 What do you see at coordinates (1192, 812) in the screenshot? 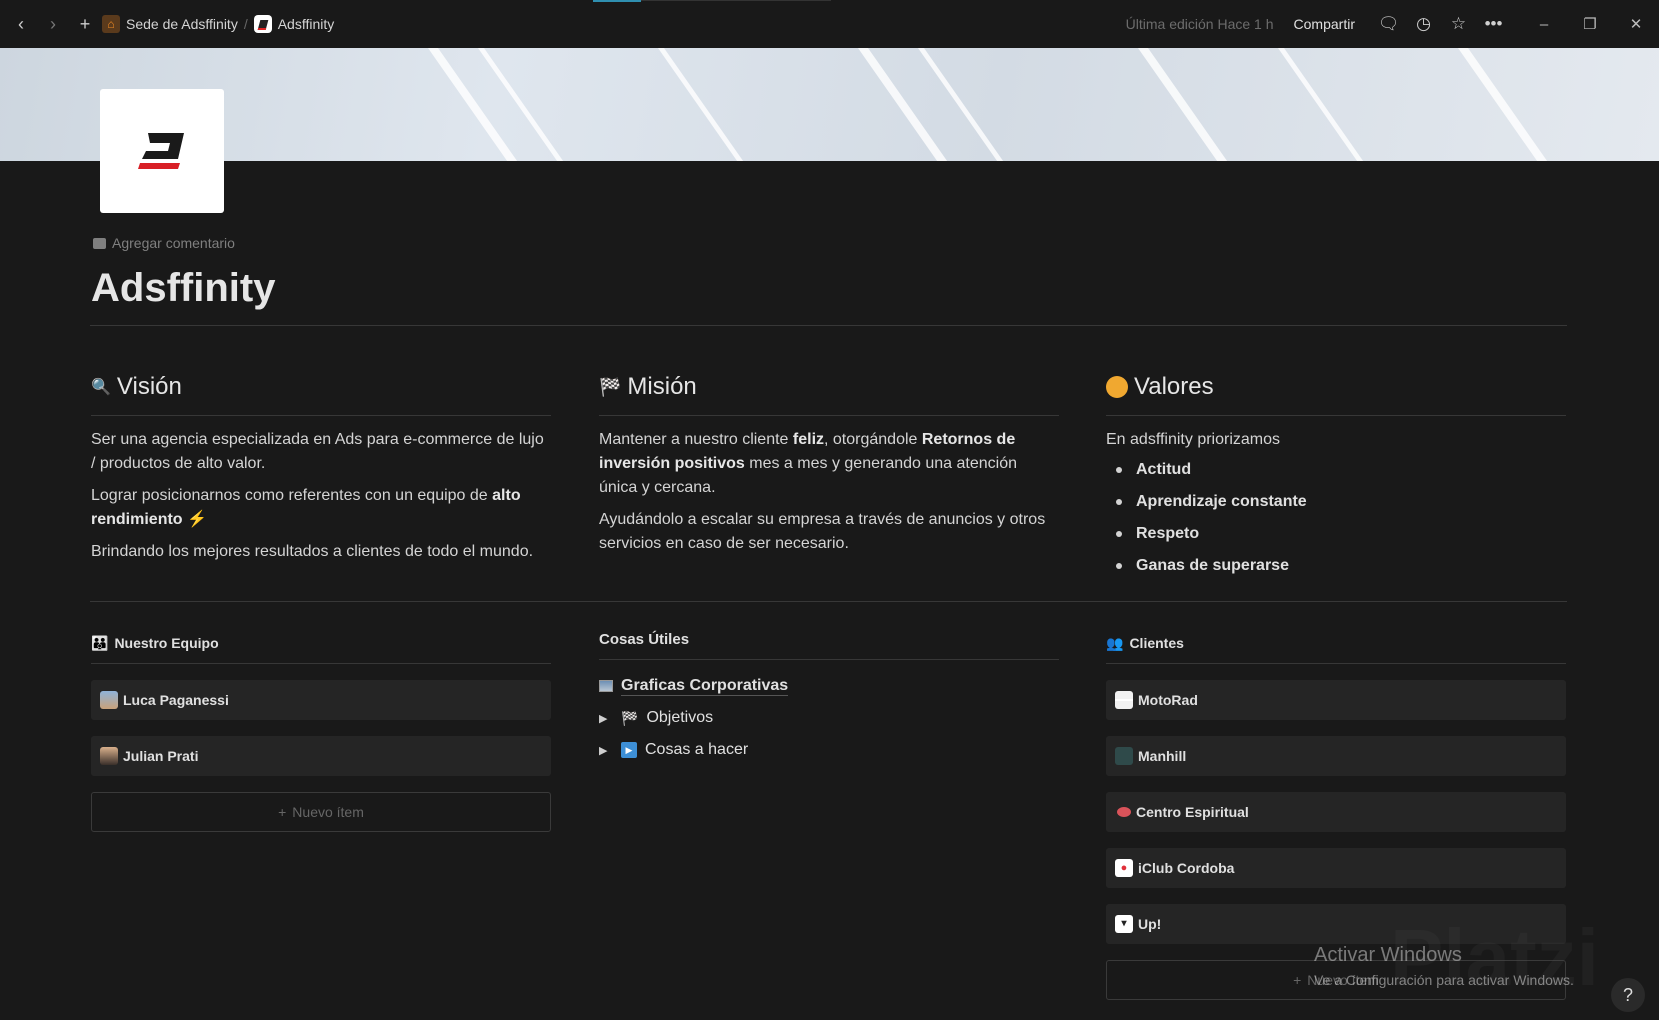
I see `card-title: Centro Espiritual` at bounding box center [1192, 812].